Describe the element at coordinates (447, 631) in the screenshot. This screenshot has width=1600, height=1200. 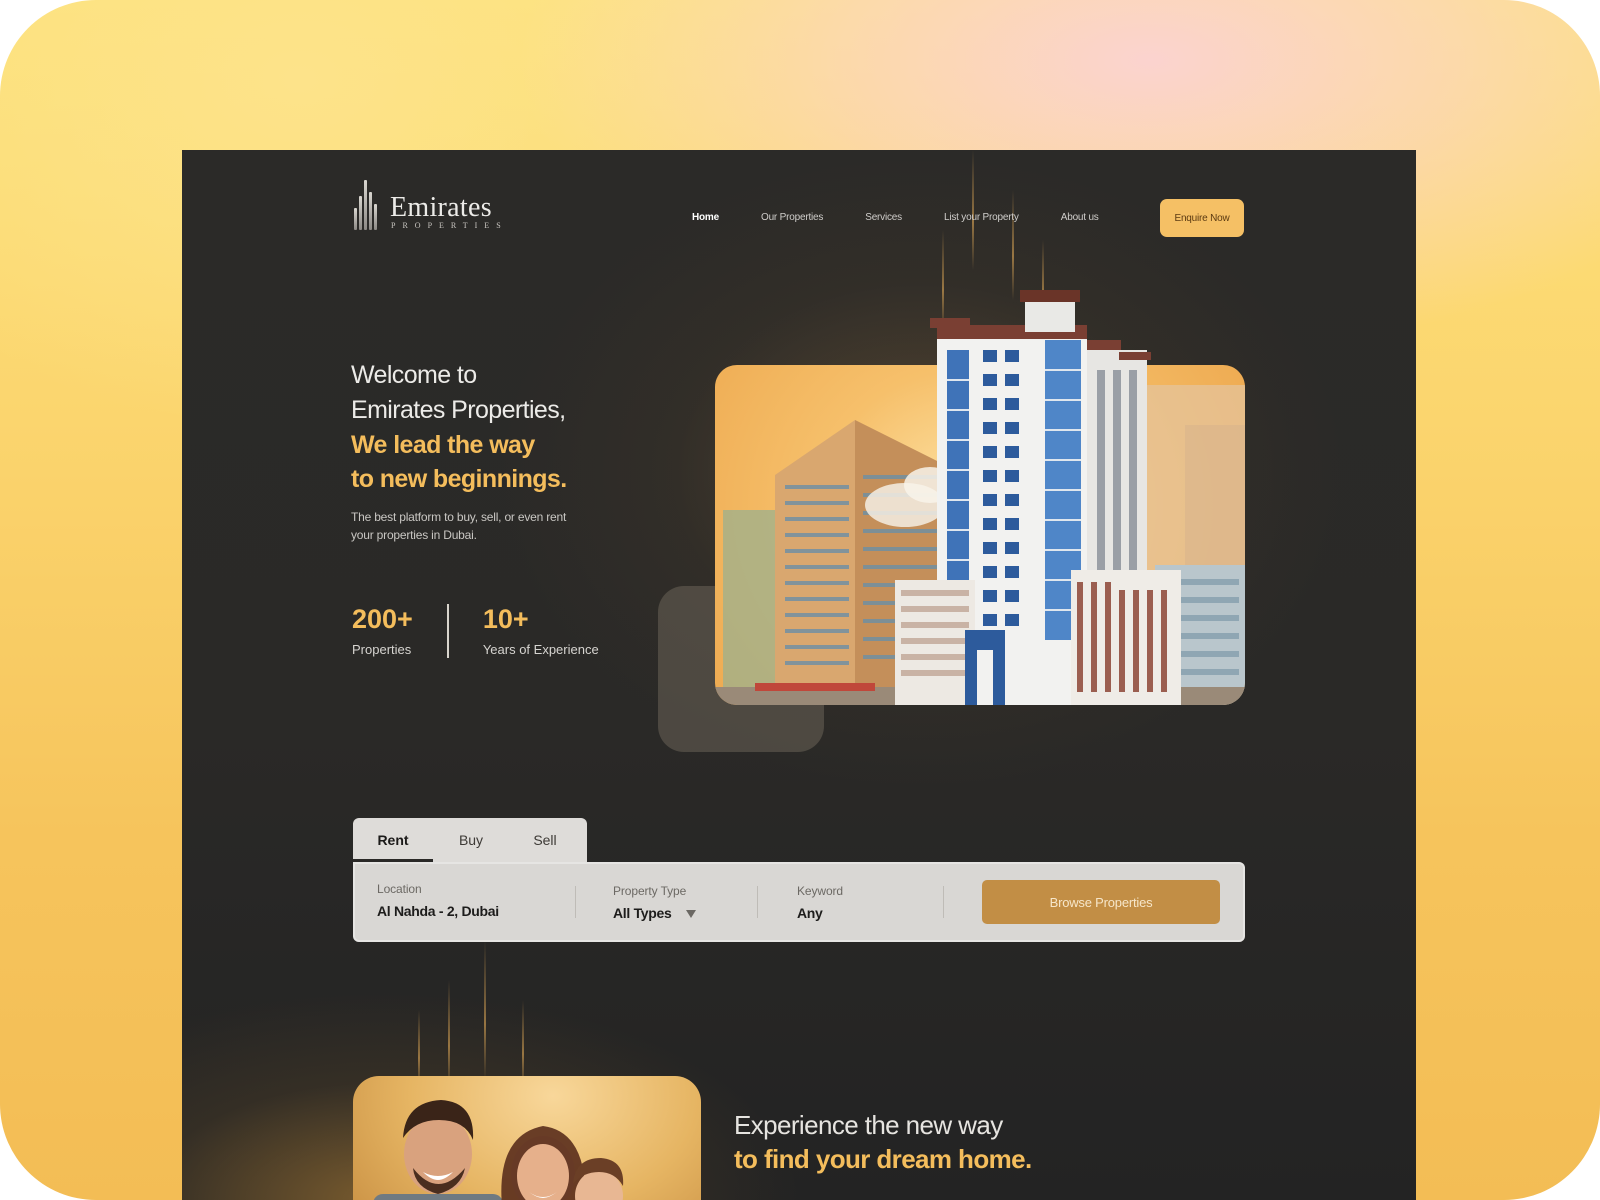
I see `stat-divider` at that location.